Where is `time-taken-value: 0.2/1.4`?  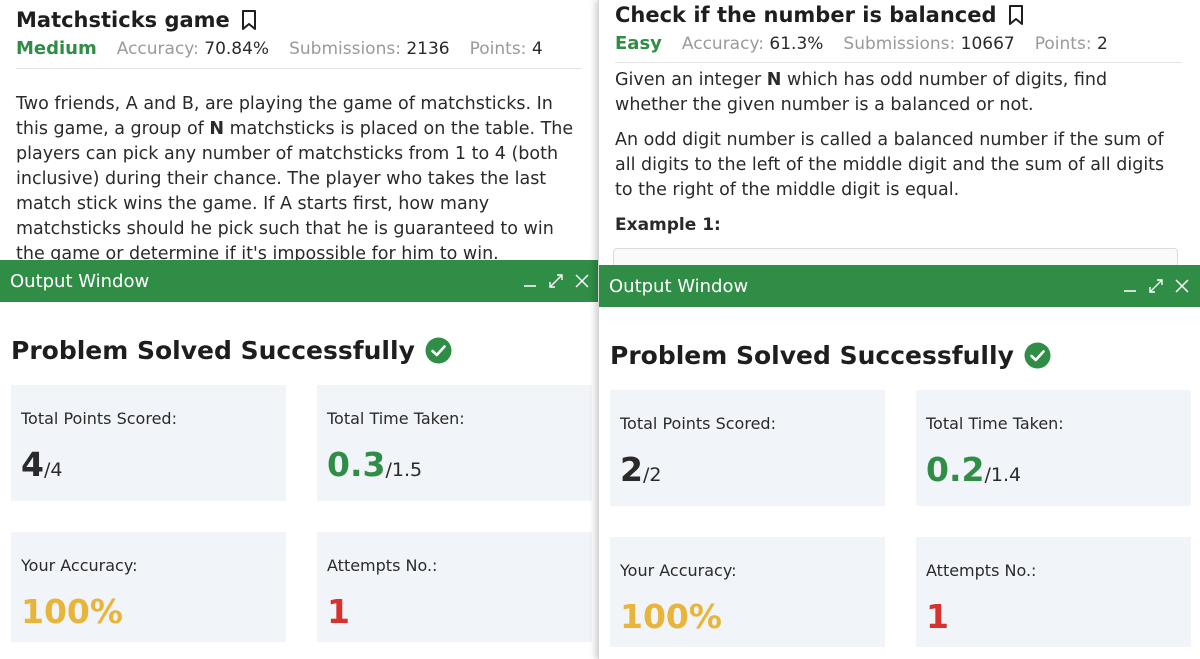 time-taken-value: 0.2/1.4 is located at coordinates (973, 469).